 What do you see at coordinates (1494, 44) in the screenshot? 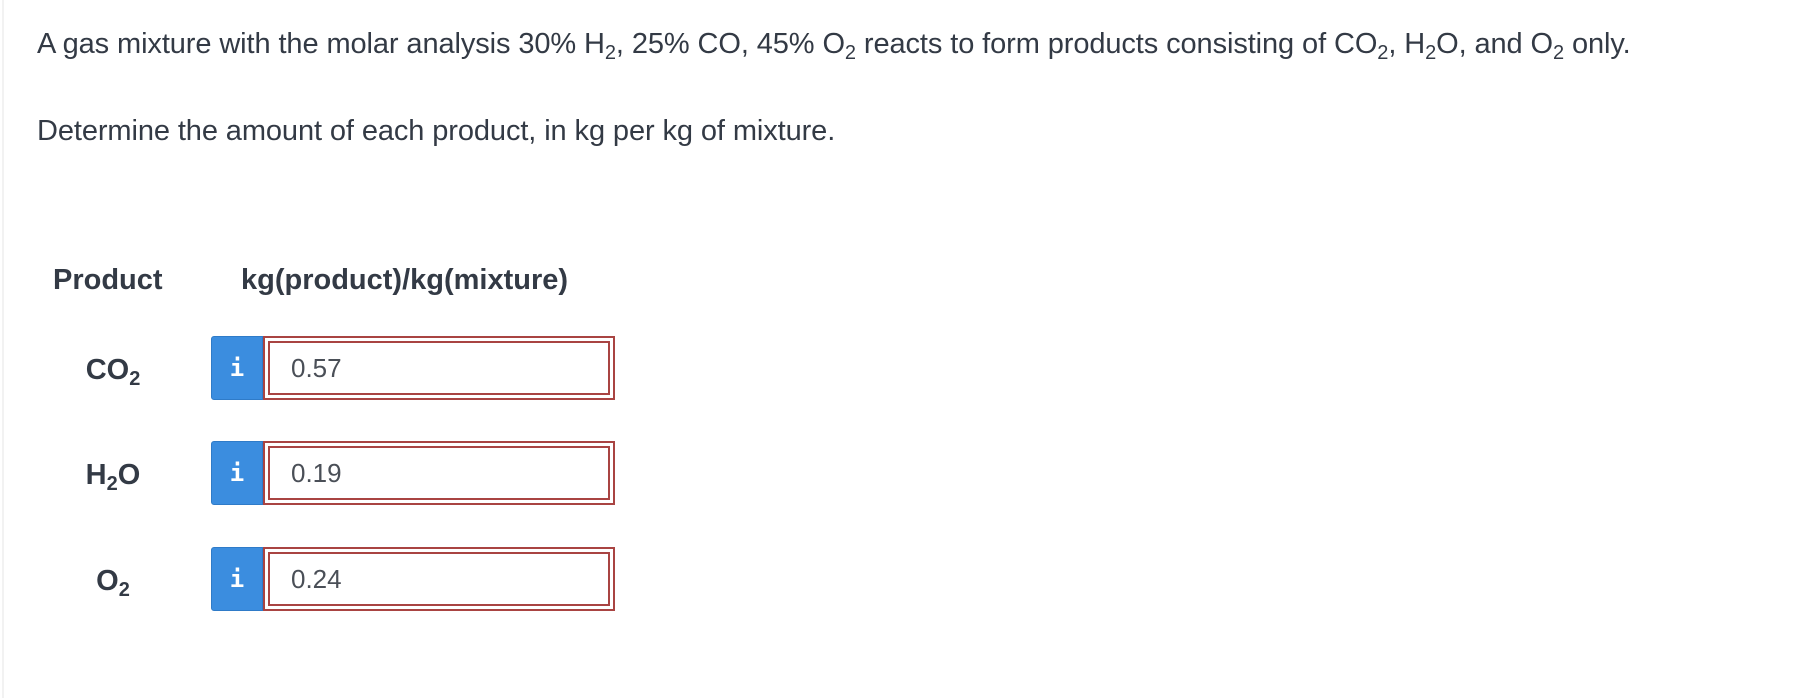
I see `question-text: O, and O` at bounding box center [1494, 44].